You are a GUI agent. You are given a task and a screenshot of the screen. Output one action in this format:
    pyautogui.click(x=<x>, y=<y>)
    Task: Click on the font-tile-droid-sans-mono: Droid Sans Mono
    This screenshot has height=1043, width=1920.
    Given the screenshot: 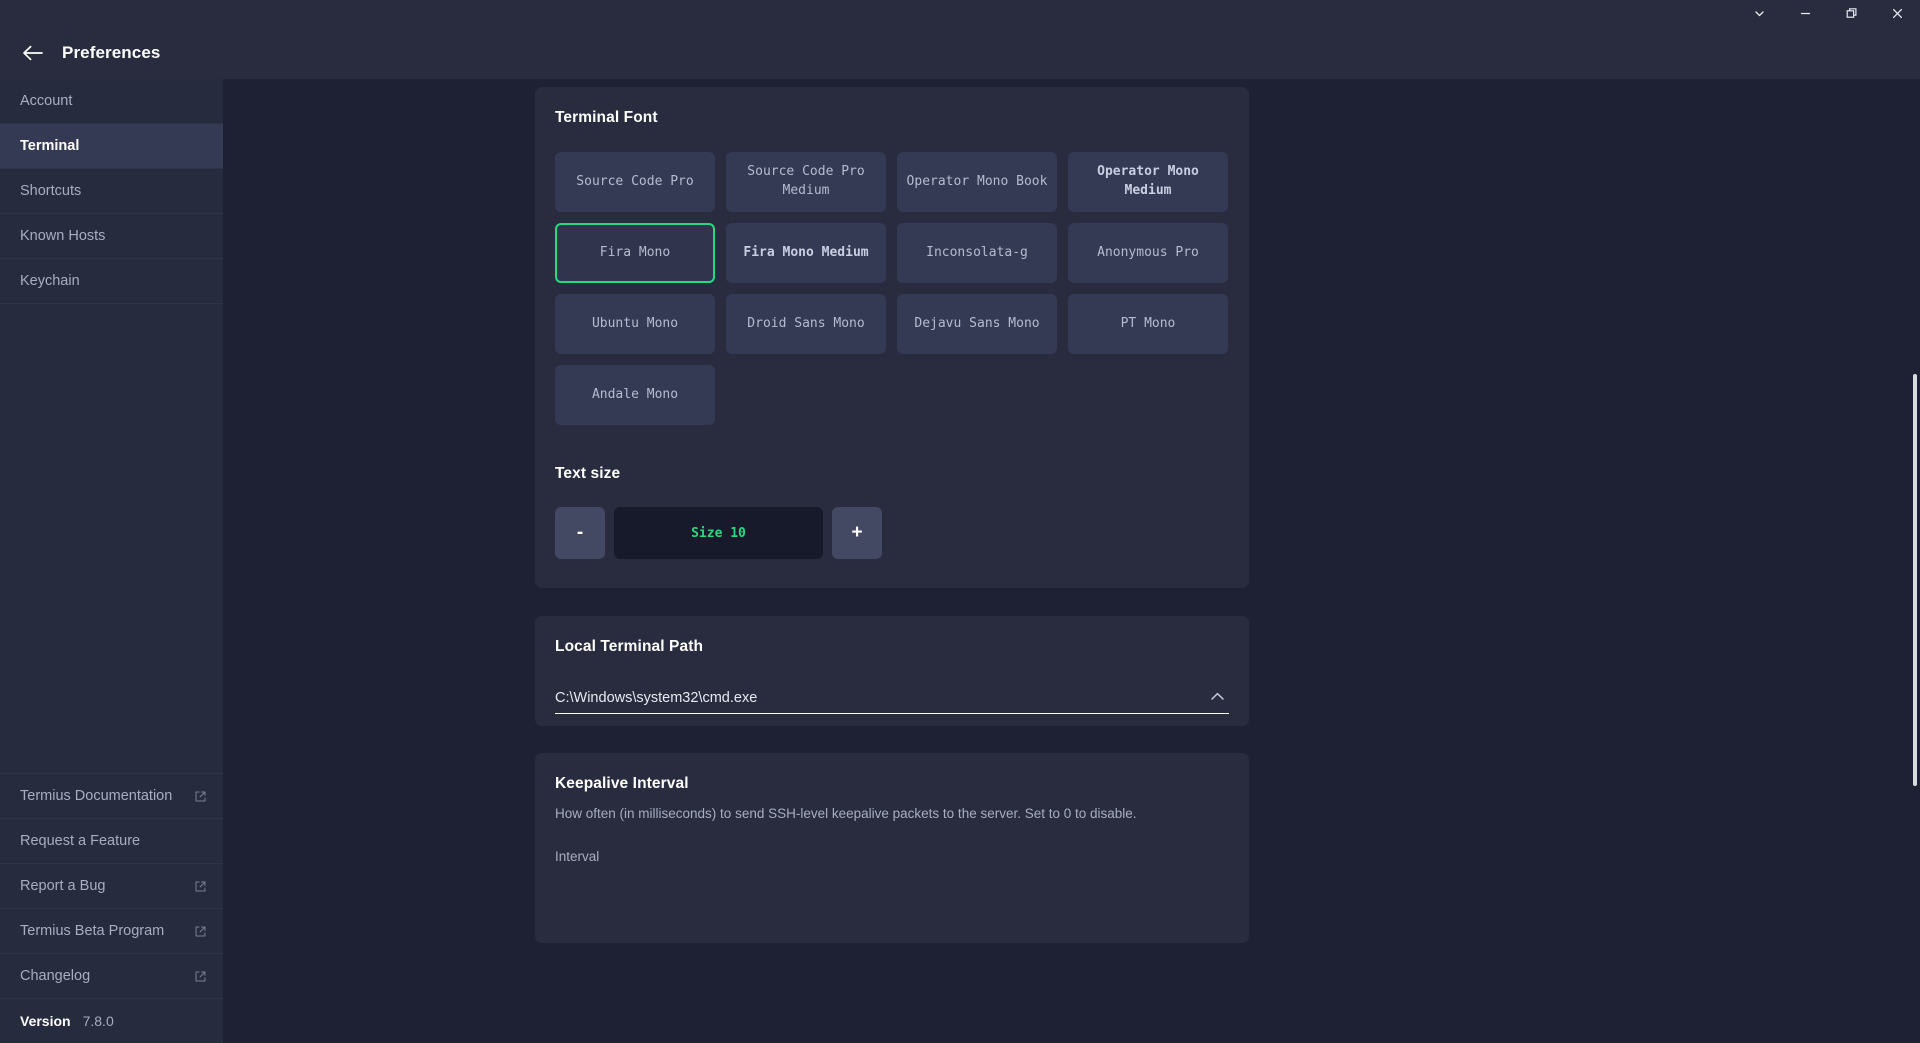 What is the action you would take?
    pyautogui.click(x=806, y=324)
    